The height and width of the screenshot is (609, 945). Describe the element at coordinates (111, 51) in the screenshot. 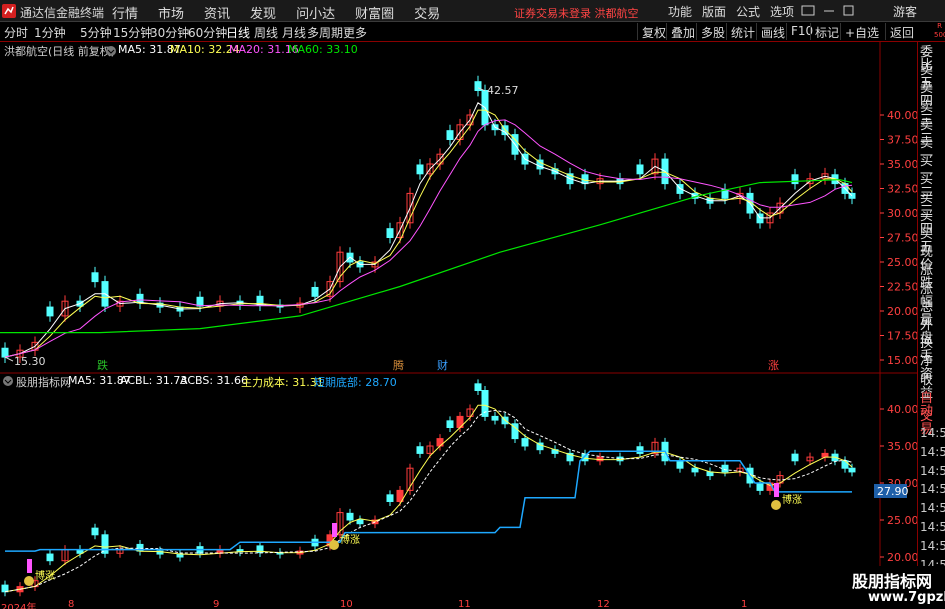

I see `dropdown-icon` at that location.